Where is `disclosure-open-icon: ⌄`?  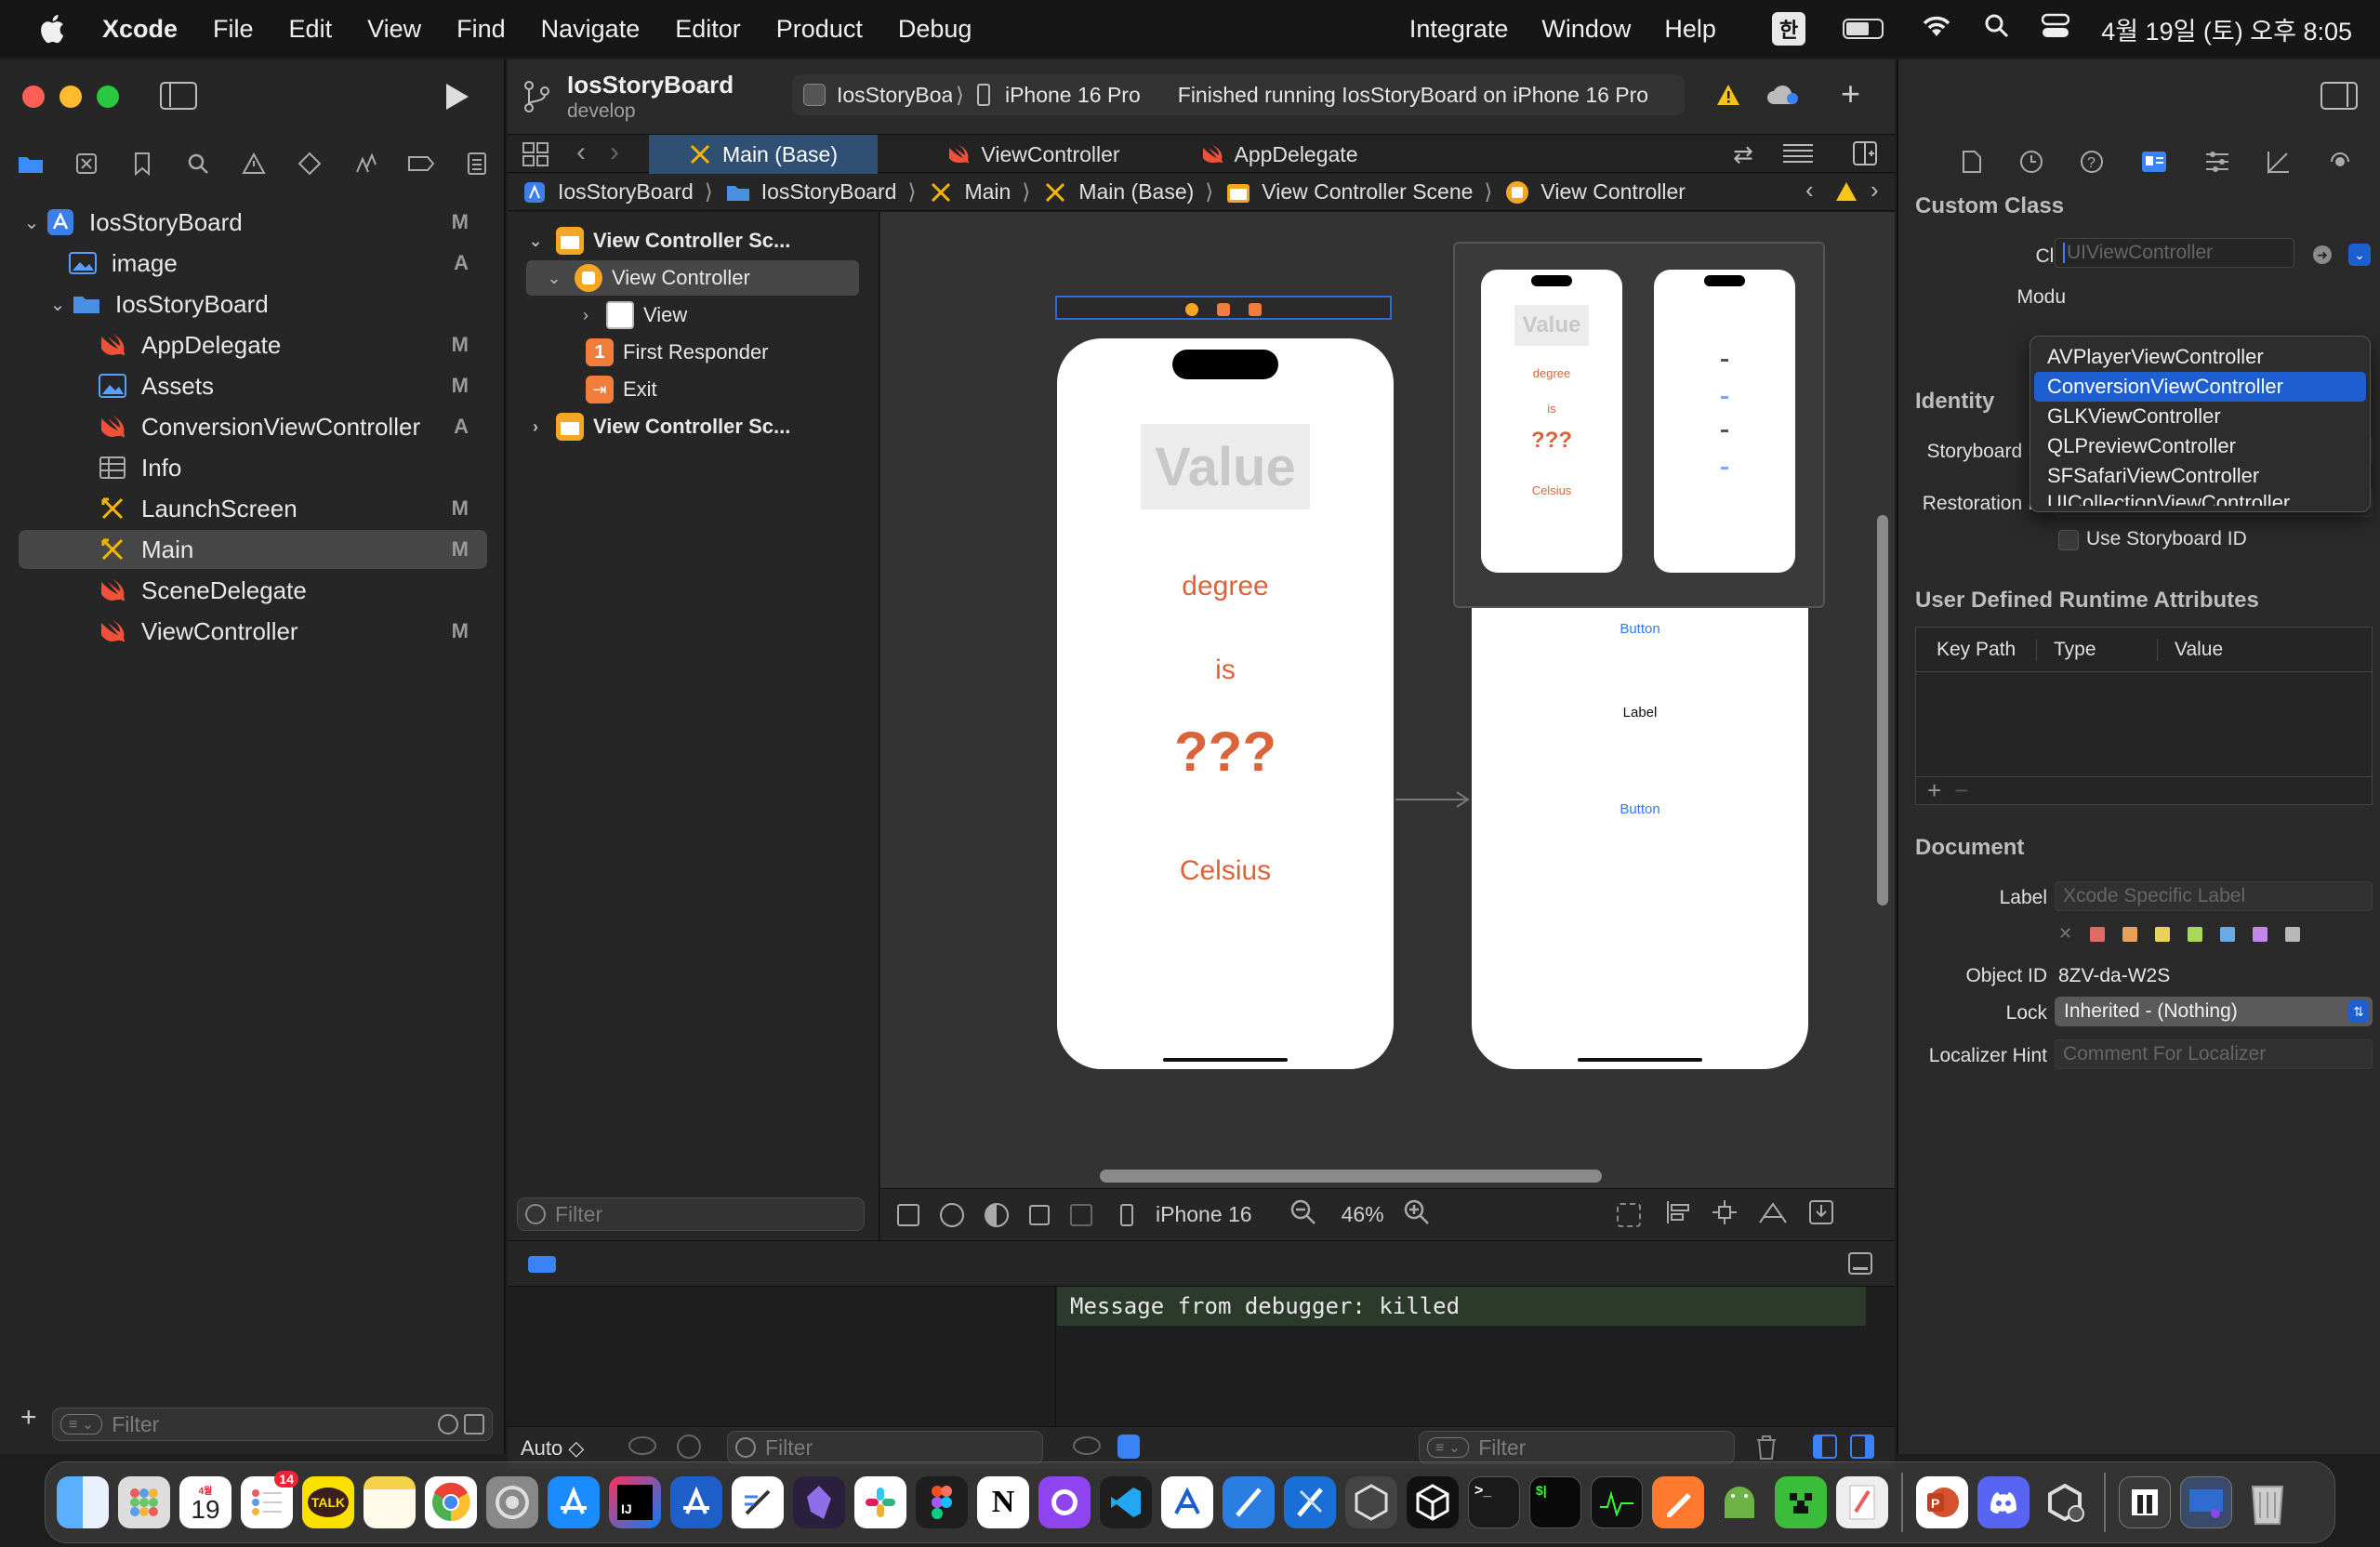 disclosure-open-icon: ⌄ is located at coordinates (554, 278).